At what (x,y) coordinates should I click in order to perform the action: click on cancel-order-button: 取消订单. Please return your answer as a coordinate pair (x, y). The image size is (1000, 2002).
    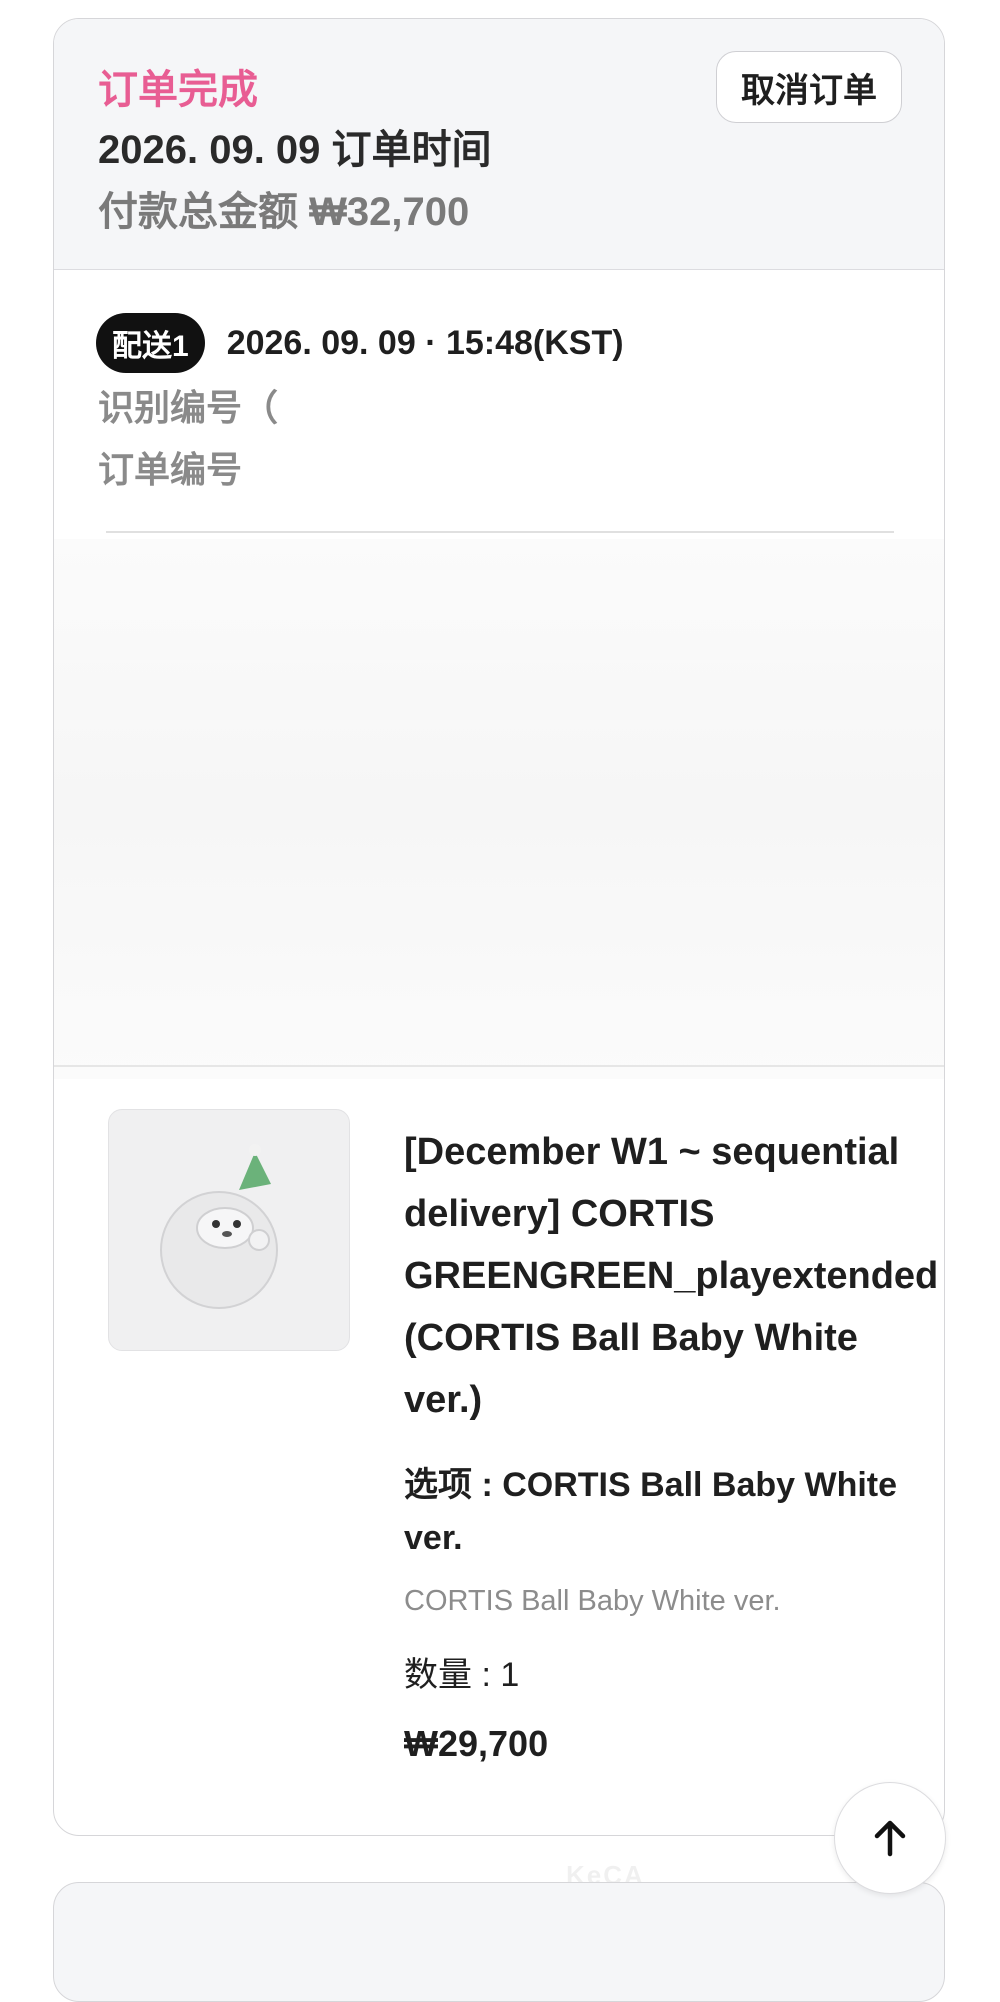
    Looking at the image, I should click on (809, 87).